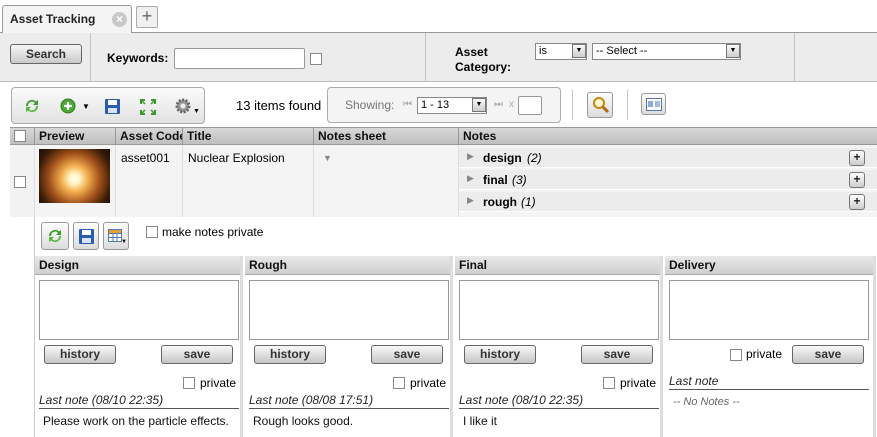 The image size is (877, 437). I want to click on next-page-icon: ⏭, so click(498, 104).